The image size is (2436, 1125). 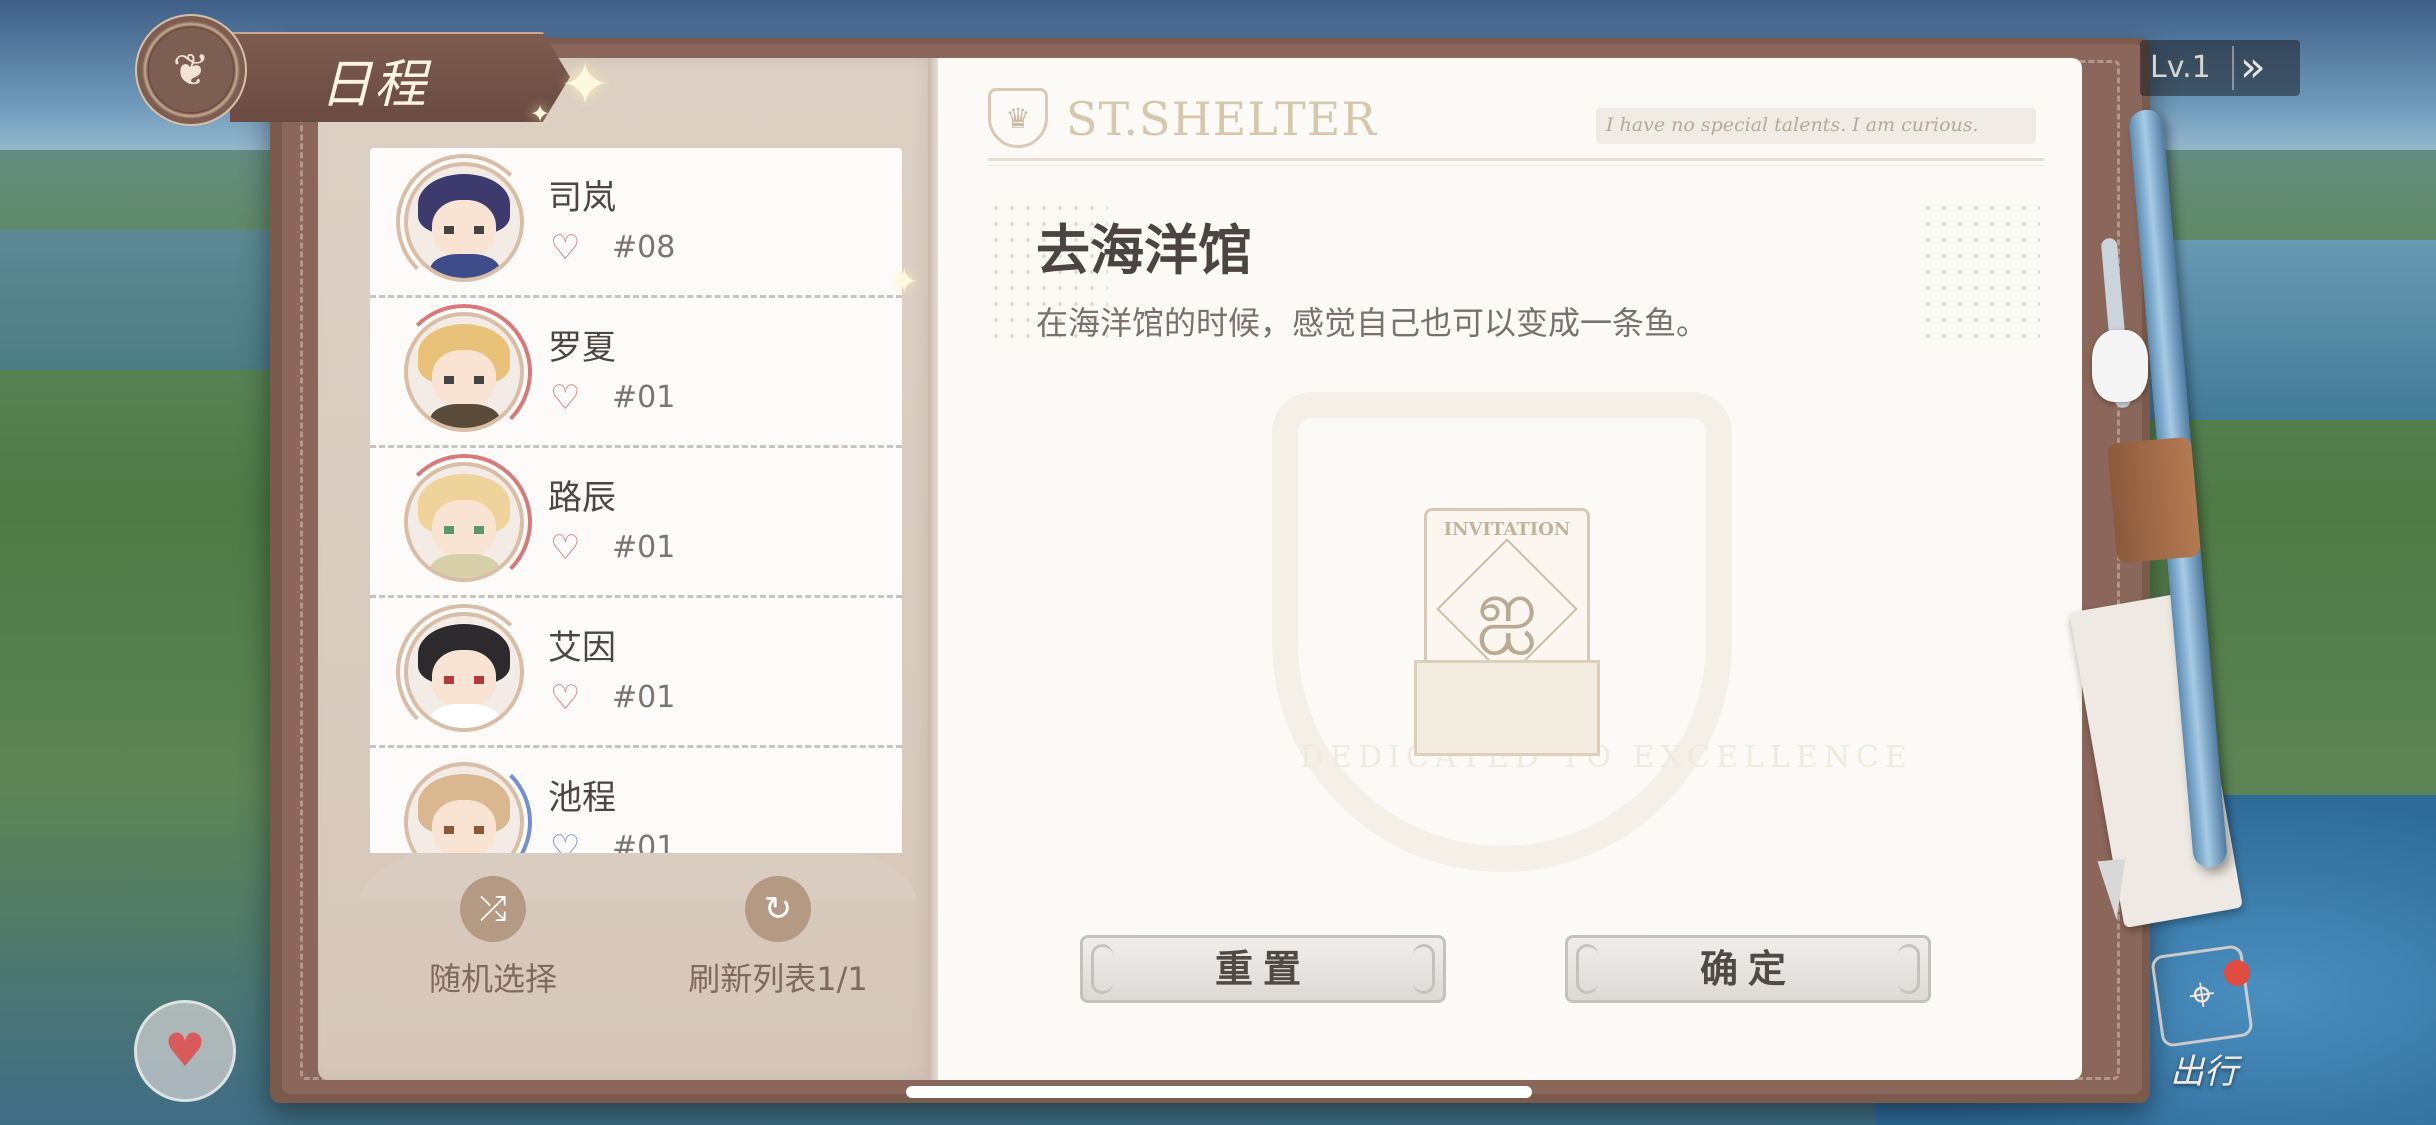 I want to click on crown-crest-icon: ♛, so click(x=1018, y=118).